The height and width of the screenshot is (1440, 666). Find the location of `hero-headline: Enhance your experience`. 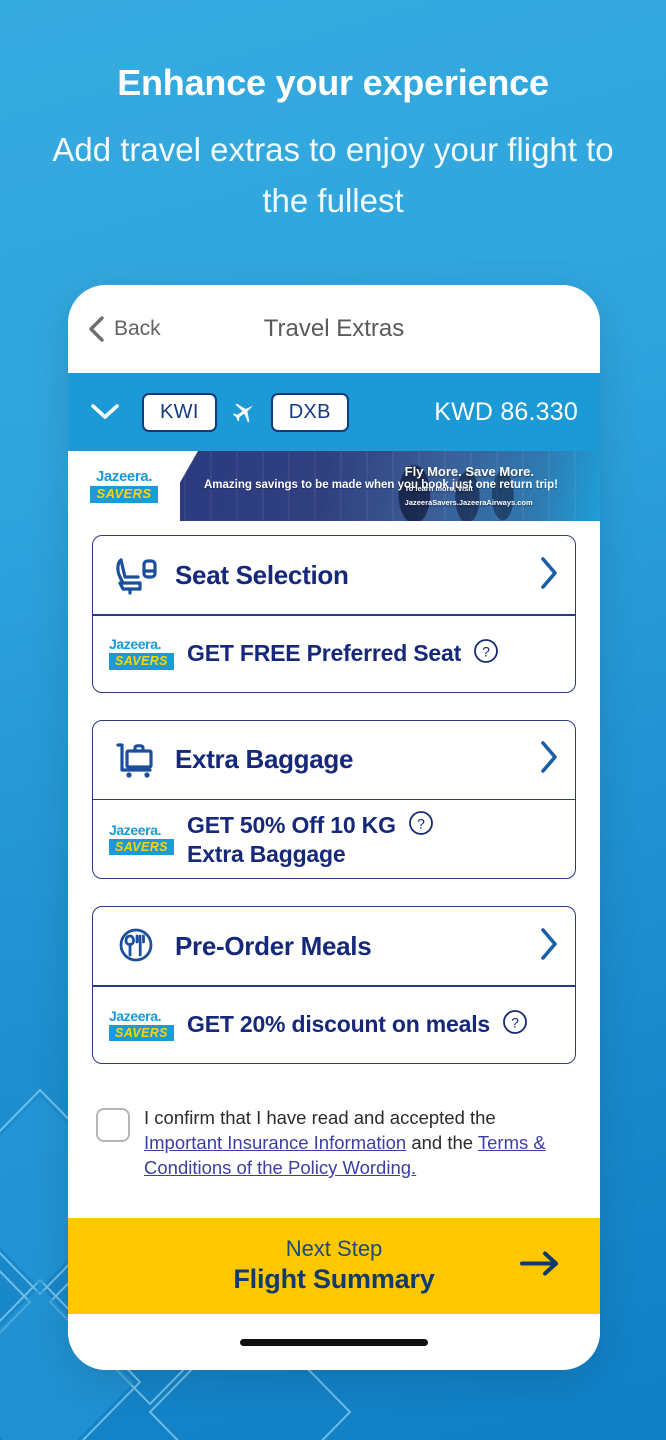

hero-headline: Enhance your experience is located at coordinates (333, 82).